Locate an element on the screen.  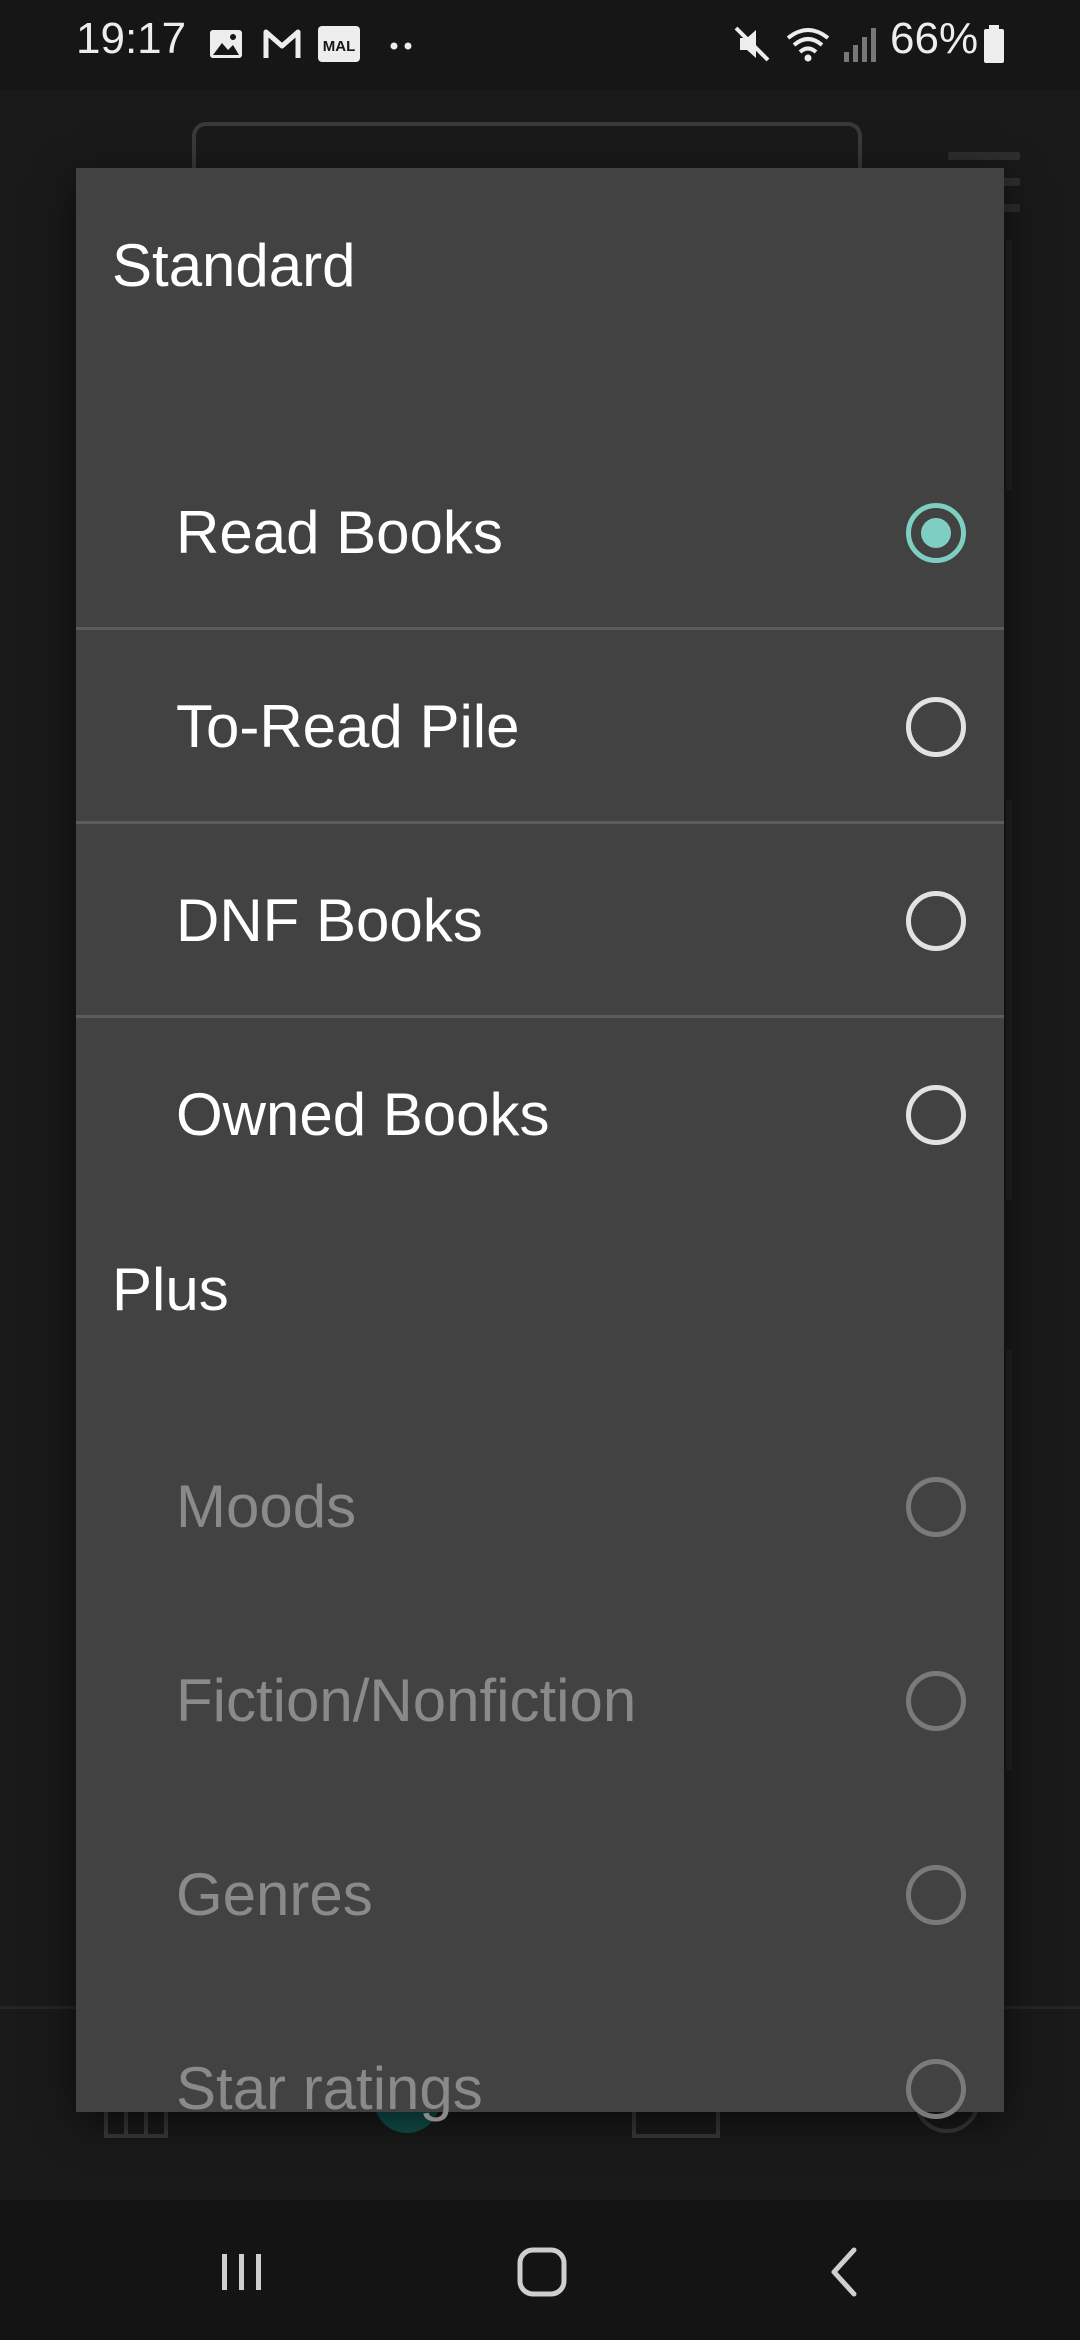
option-to-read-pile: To-Read Pile is located at coordinates (540, 727).